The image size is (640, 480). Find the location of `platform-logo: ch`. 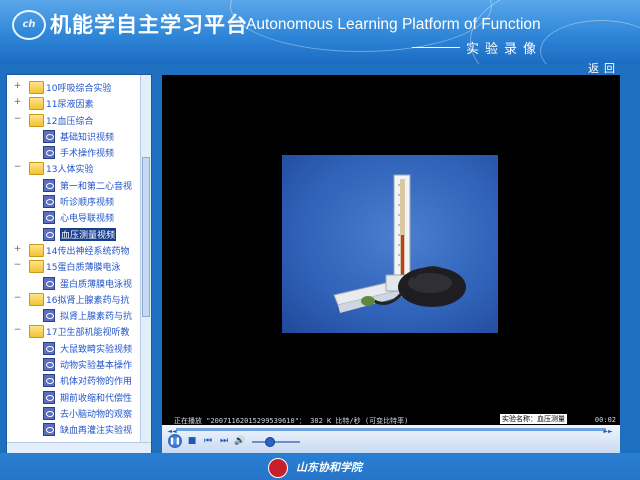

platform-logo: ch is located at coordinates (29, 25).